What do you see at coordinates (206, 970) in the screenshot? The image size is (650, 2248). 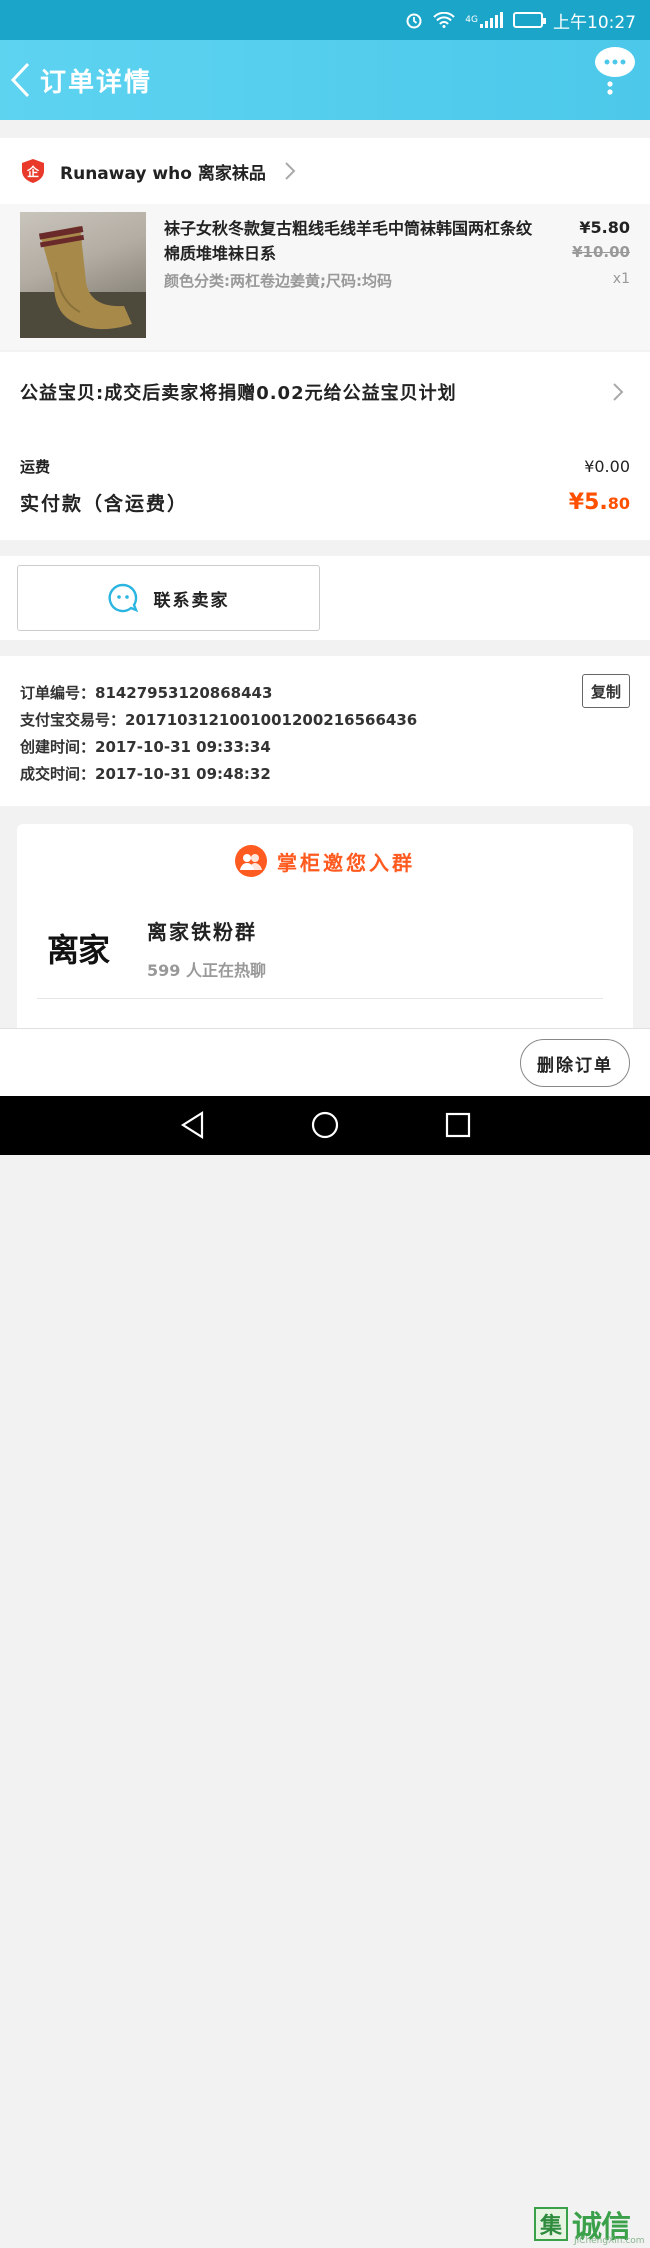 I see `group-member-count: 599 人正在热聊` at bounding box center [206, 970].